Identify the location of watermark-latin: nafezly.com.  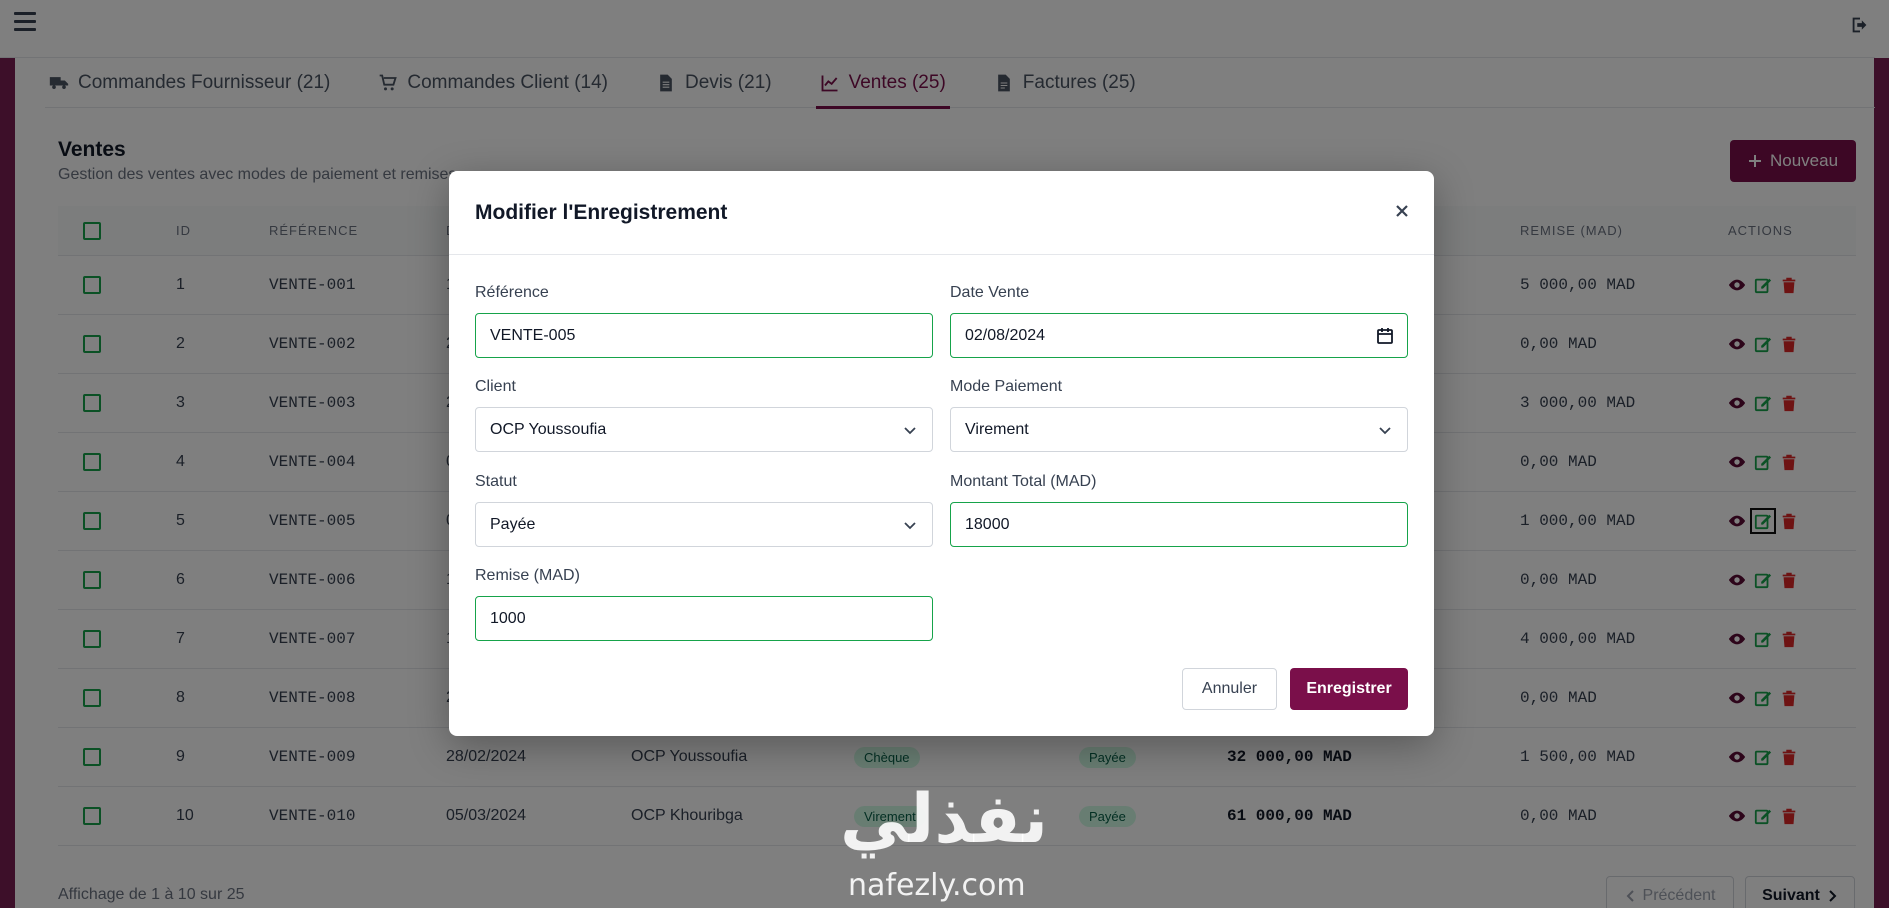
(937, 885).